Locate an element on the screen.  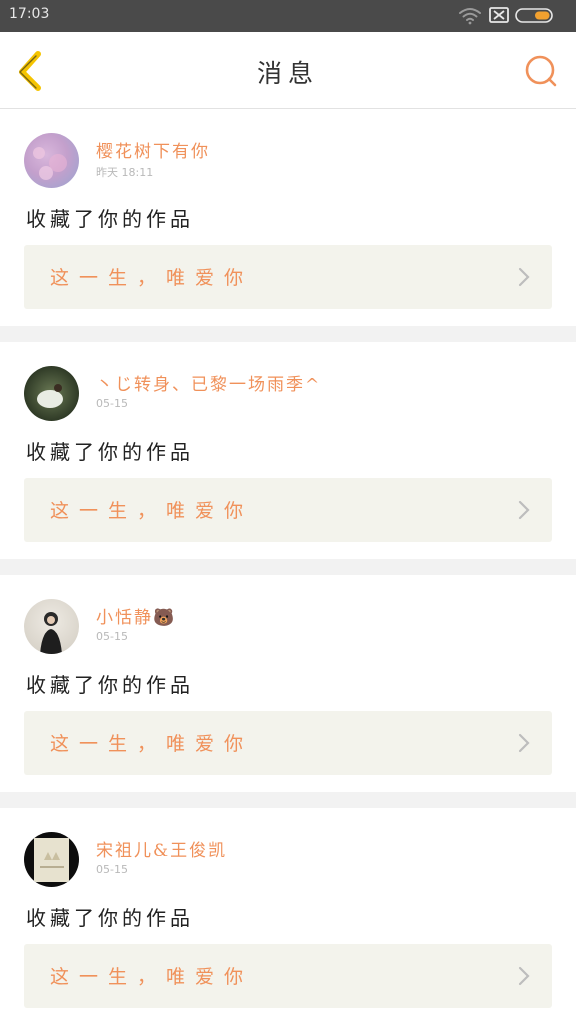
sim-none-icon is located at coordinates (499, 15).